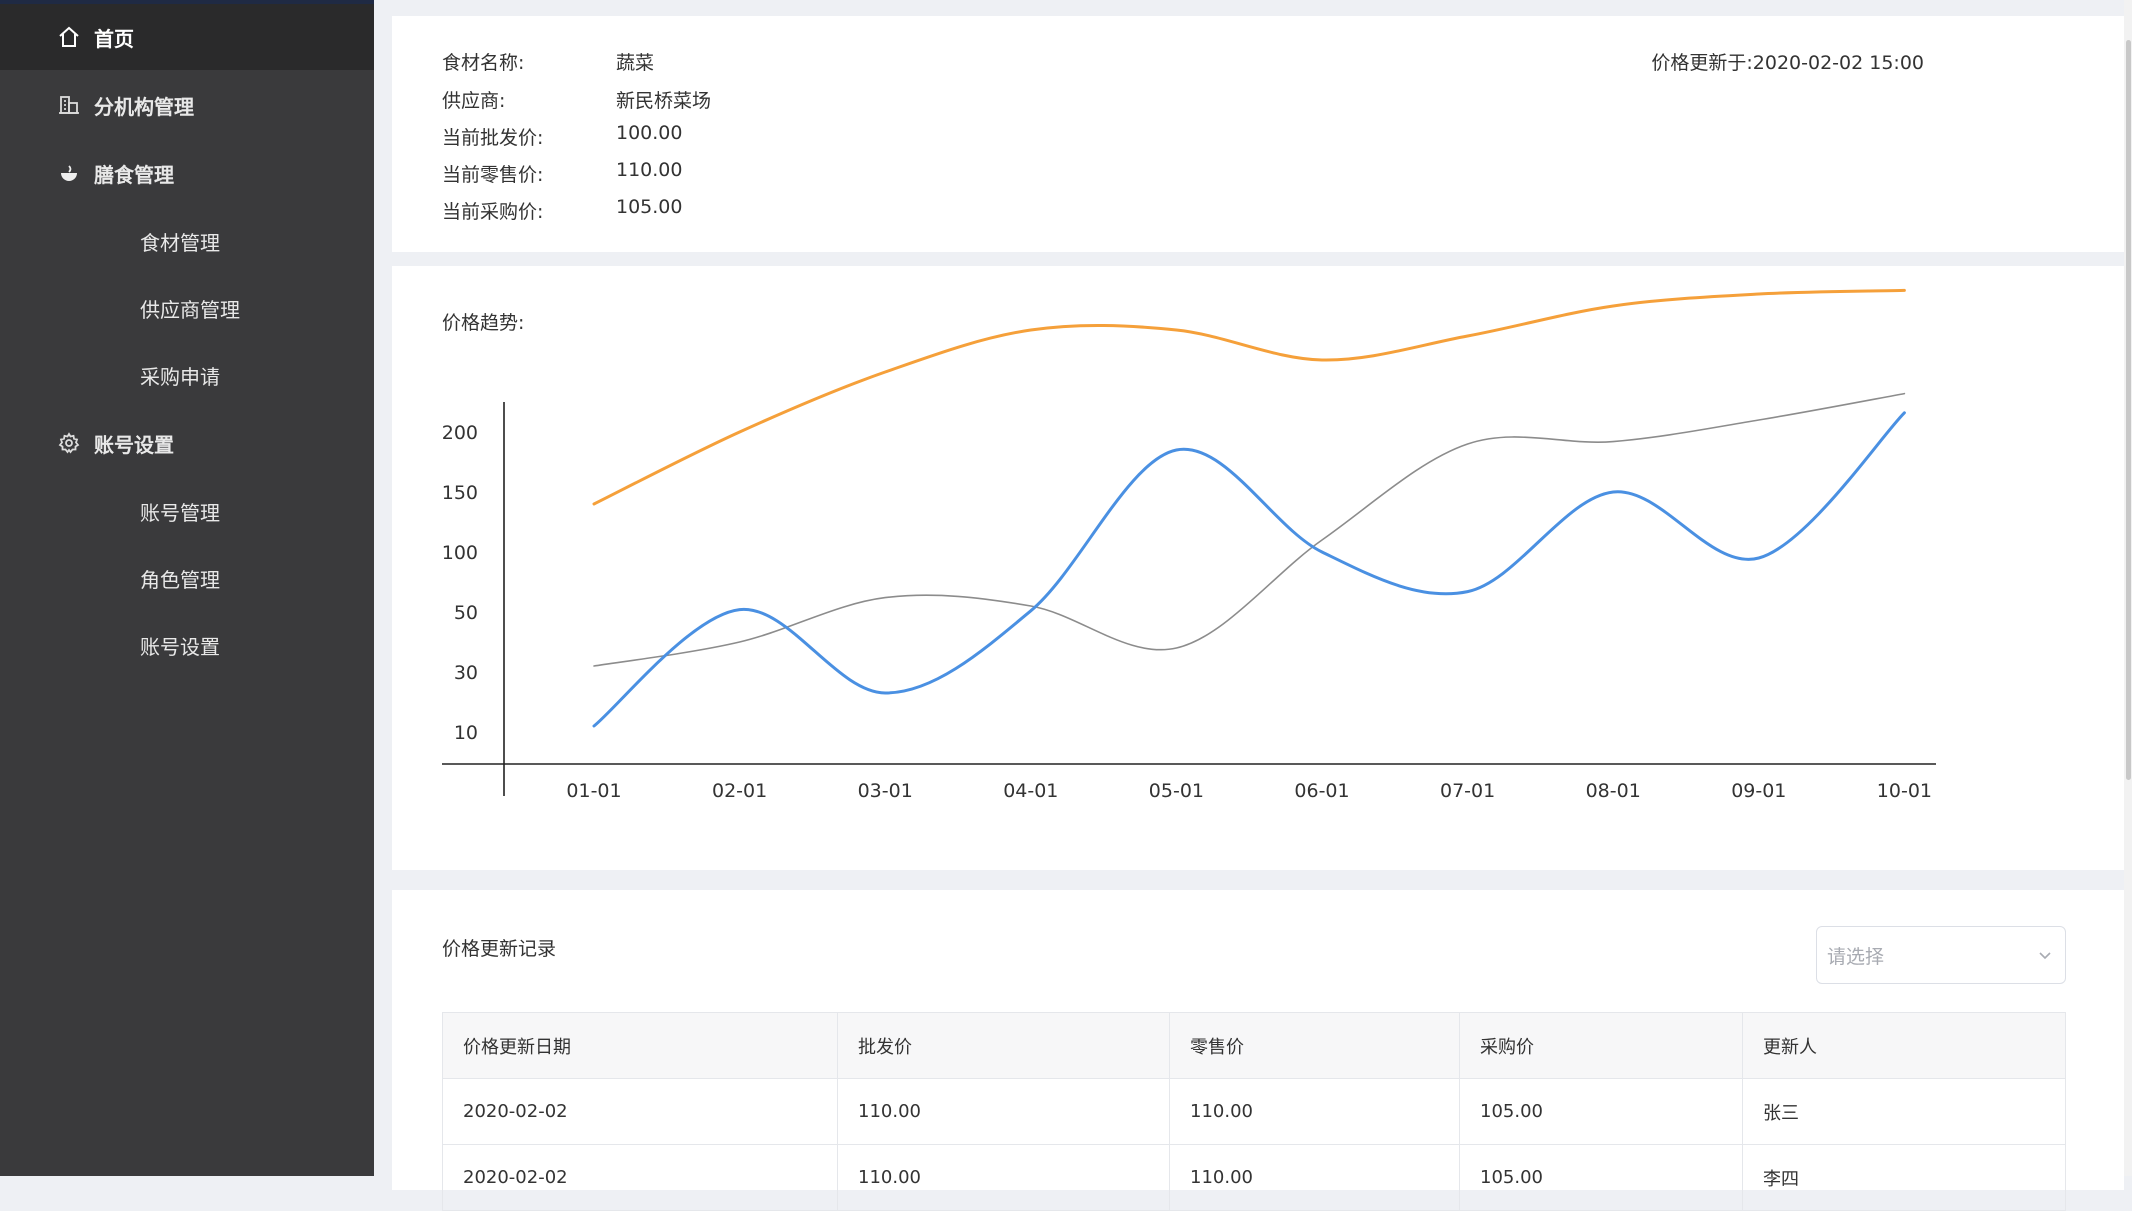  What do you see at coordinates (180, 512) in the screenshot?
I see `sidebar-item-label: 账号管理` at bounding box center [180, 512].